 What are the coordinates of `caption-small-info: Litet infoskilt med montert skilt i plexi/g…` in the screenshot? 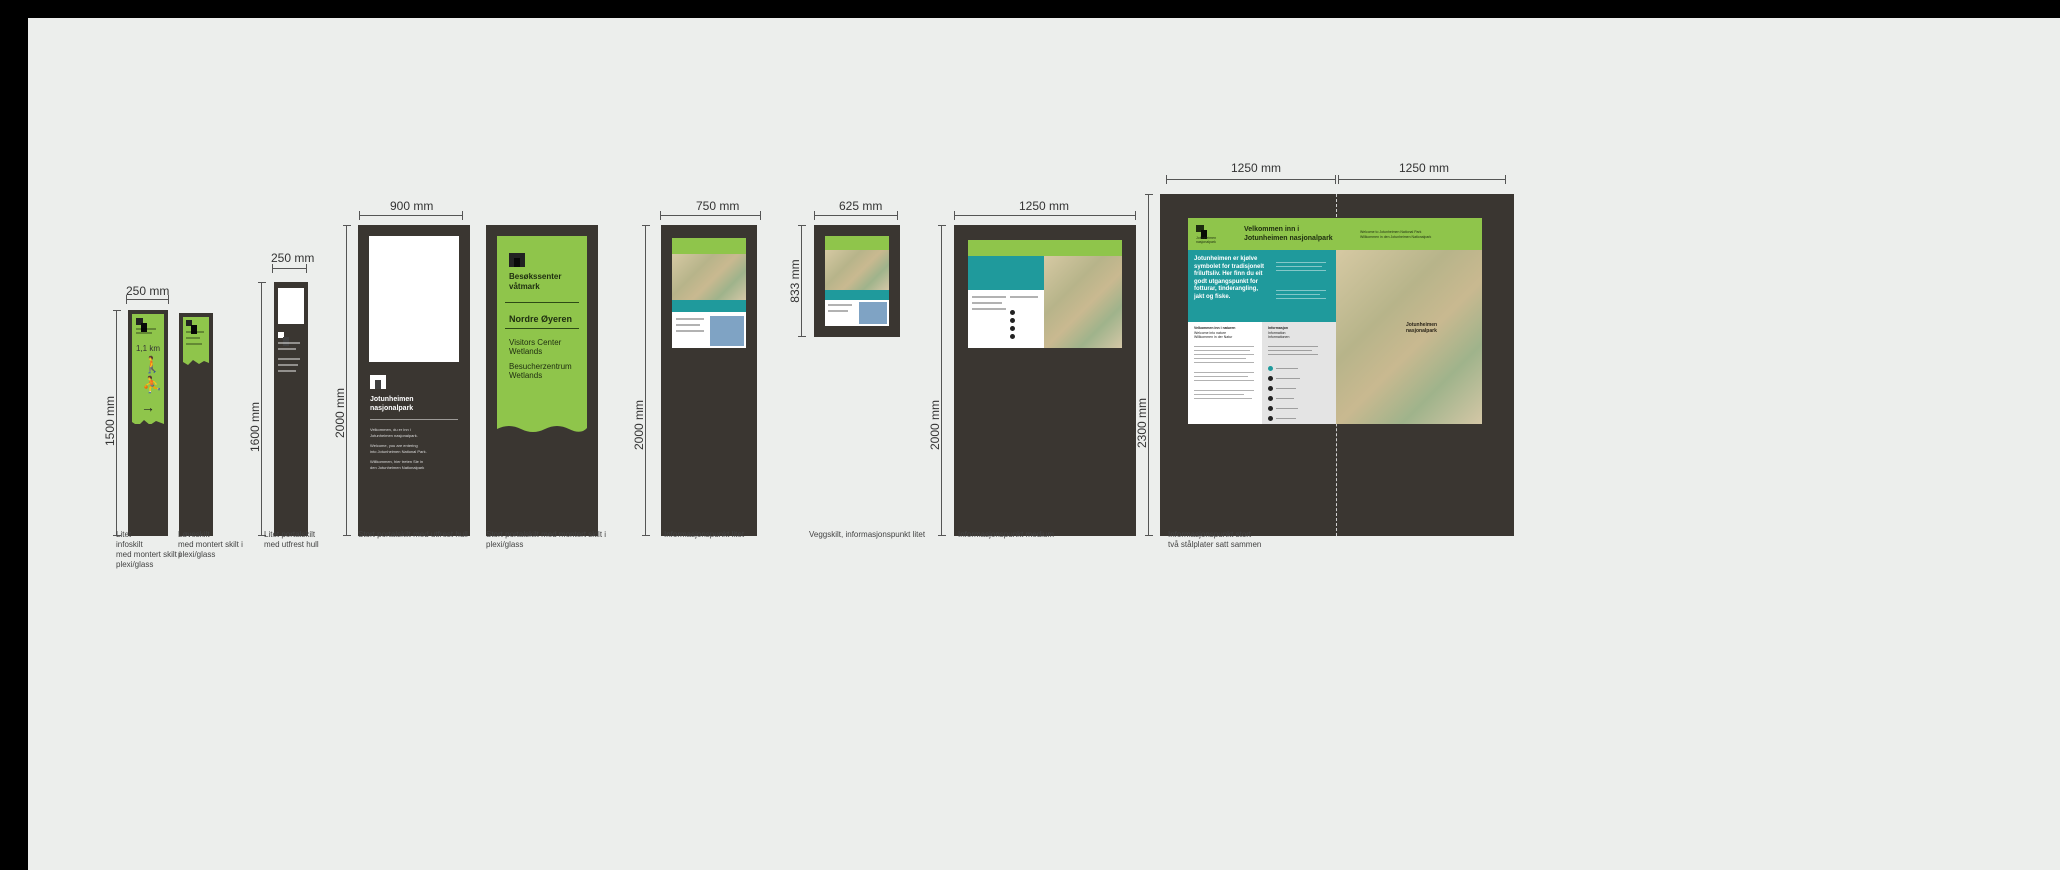 It's located at (148, 549).